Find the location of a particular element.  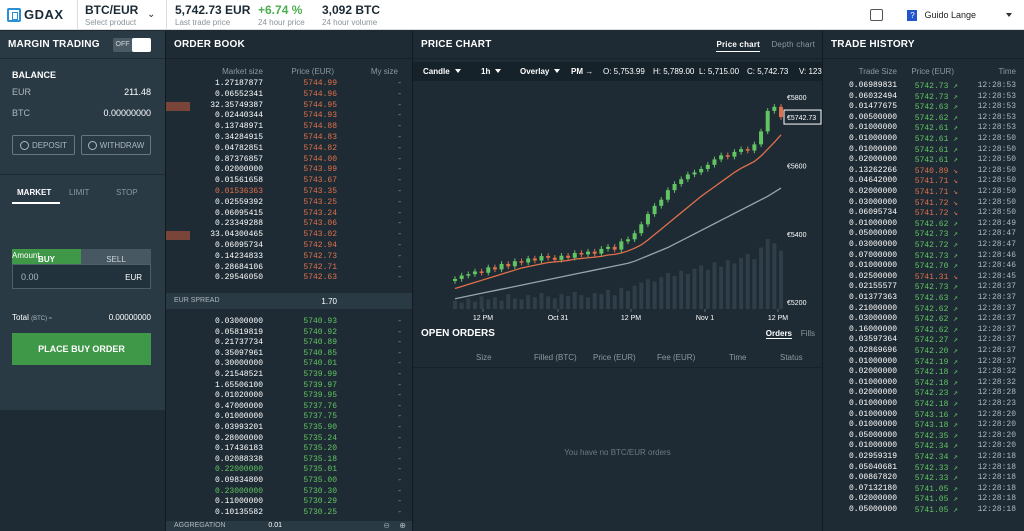

bid-row: 0.22000000 5735.01 - is located at coordinates (289, 470).